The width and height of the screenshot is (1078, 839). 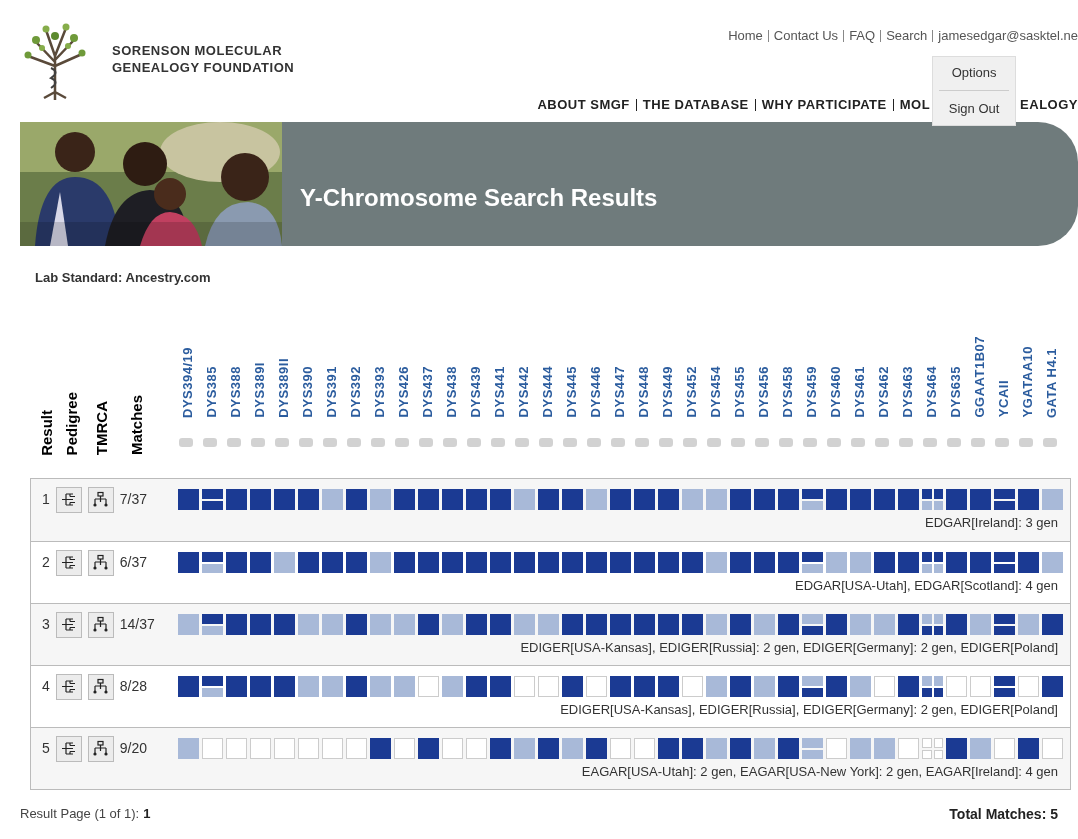 What do you see at coordinates (763, 392) in the screenshot?
I see `marker-name: DYS456` at bounding box center [763, 392].